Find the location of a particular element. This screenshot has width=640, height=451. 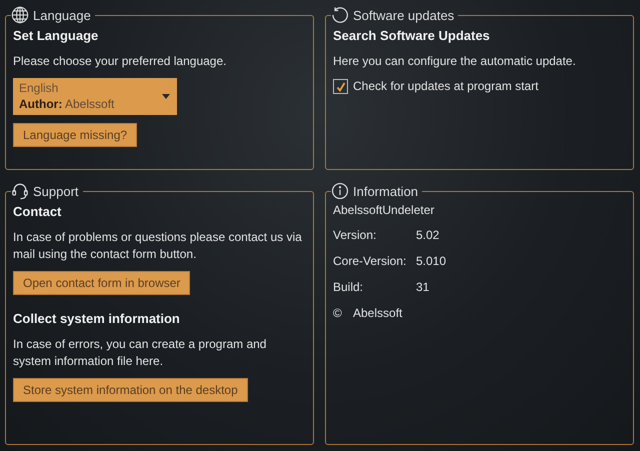

info-value: 31 is located at coordinates (423, 287).